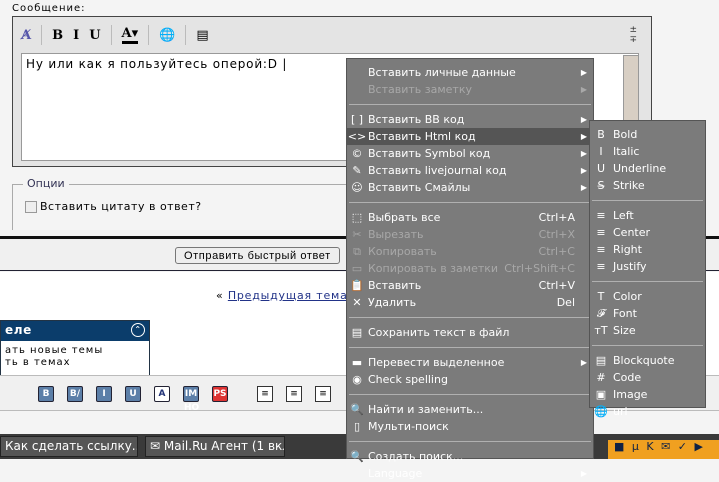  What do you see at coordinates (633, 35) in the screenshot?
I see `resize-editor-icon: ± ∓` at bounding box center [633, 35].